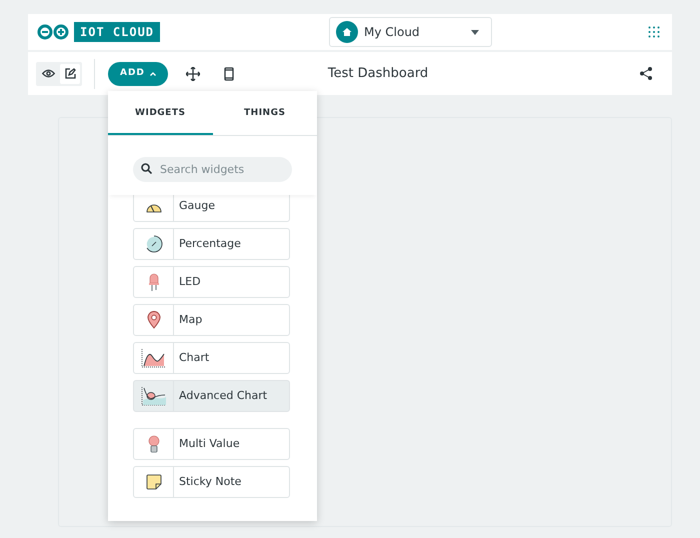 This screenshot has height=538, width=700. I want to click on phone-icon, so click(229, 73).